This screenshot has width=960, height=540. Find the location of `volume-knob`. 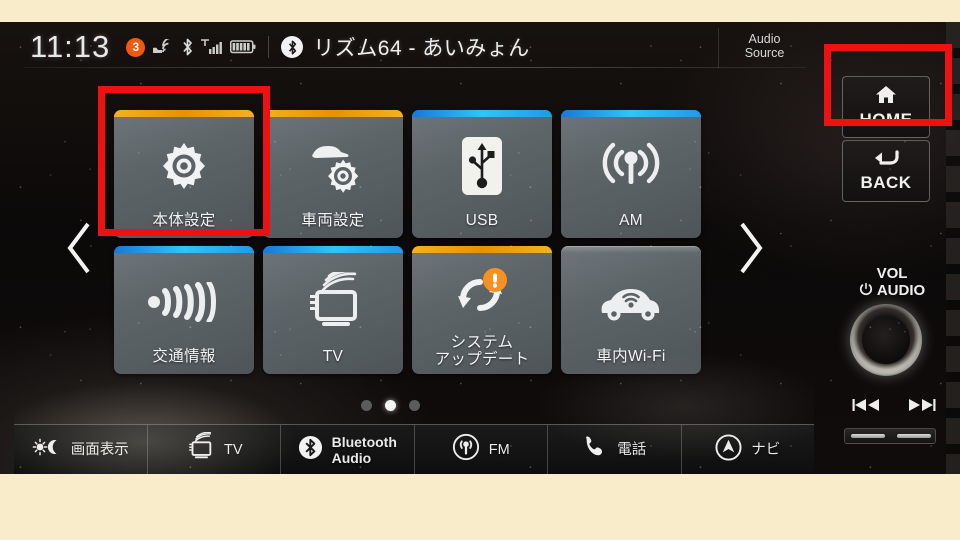

volume-knob is located at coordinates (886, 340).